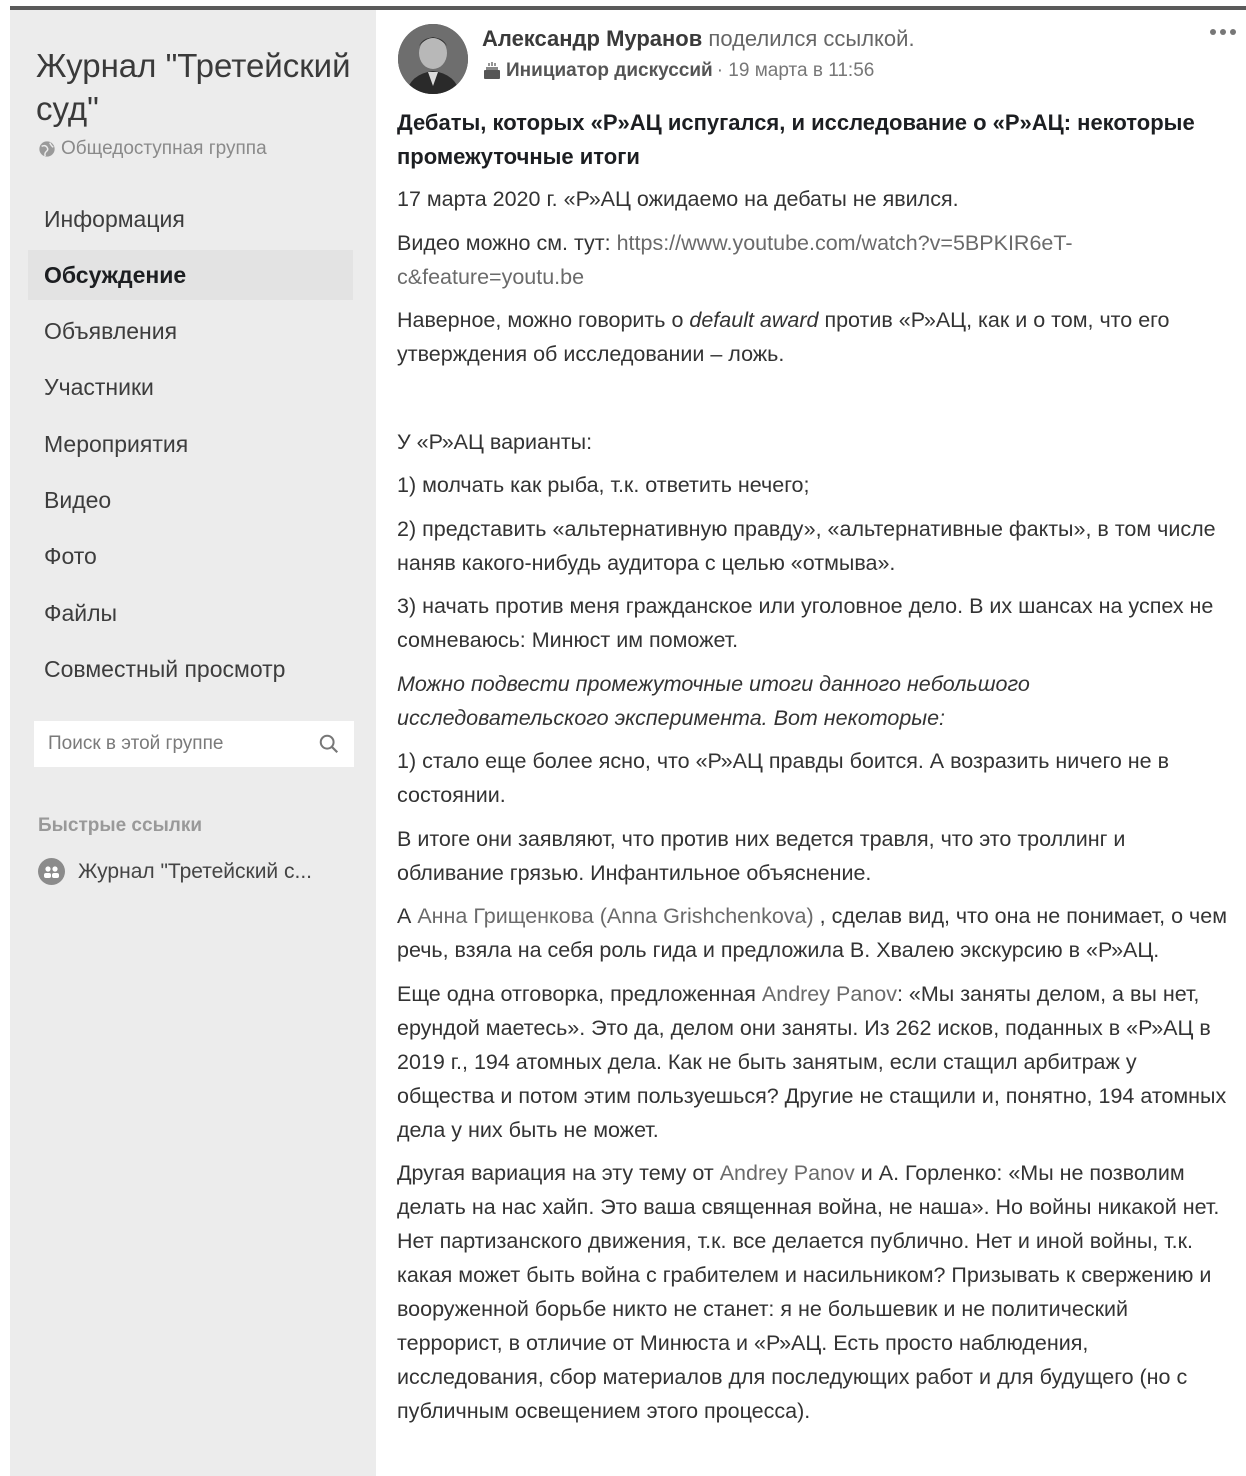 The image size is (1246, 1476). I want to click on privacy-label: Общедоступная группа, so click(164, 148).